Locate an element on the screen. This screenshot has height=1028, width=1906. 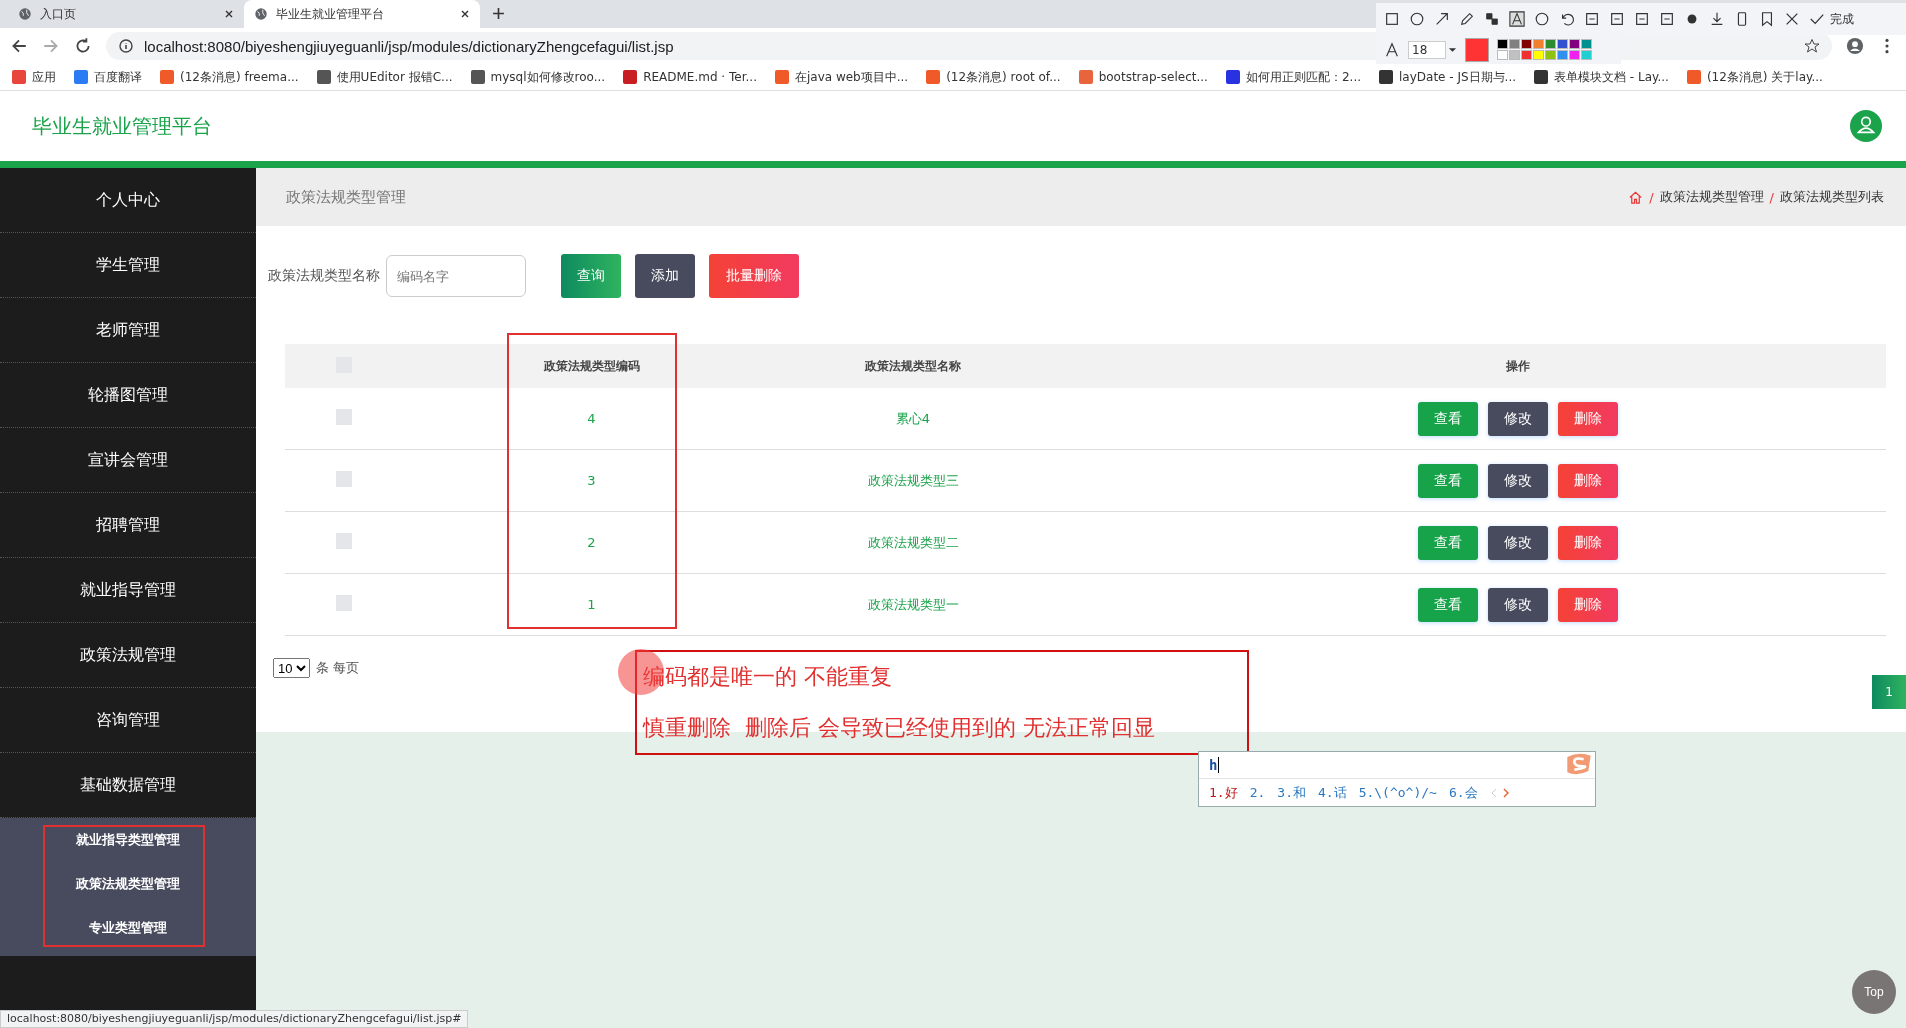
current-color-swatch is located at coordinates (1477, 49).